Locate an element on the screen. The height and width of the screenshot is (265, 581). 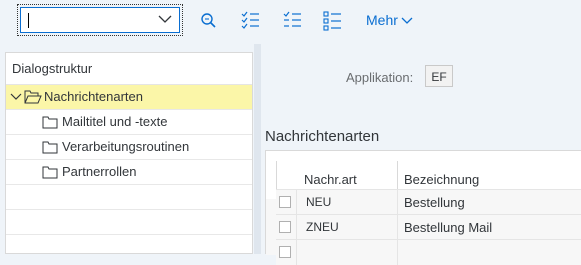
tree-item-nachrichtenarten: Nachrichtenarten is located at coordinates (129, 97).